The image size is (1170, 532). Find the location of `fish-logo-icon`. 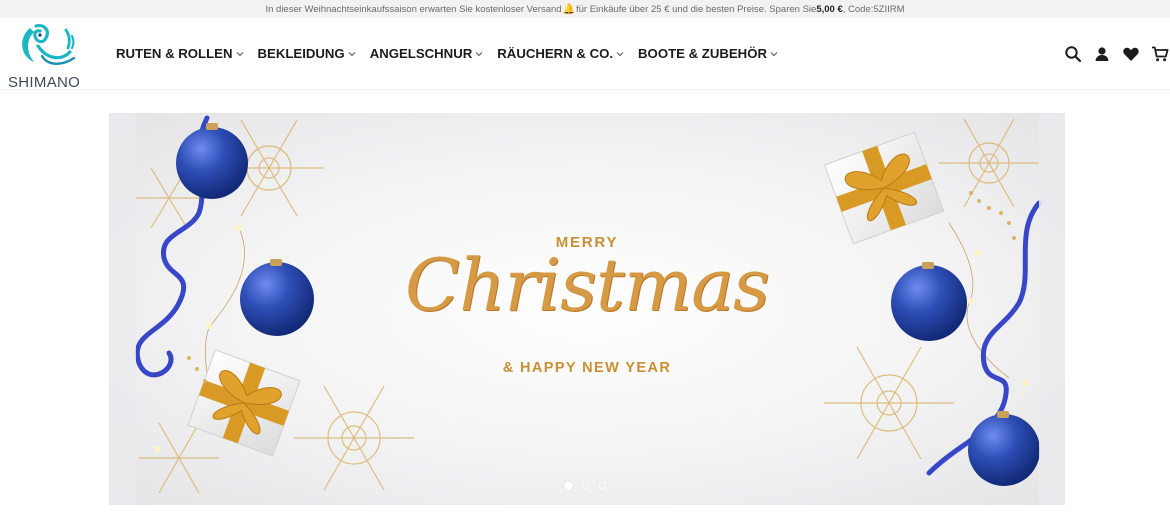

fish-logo-icon is located at coordinates (49, 44).